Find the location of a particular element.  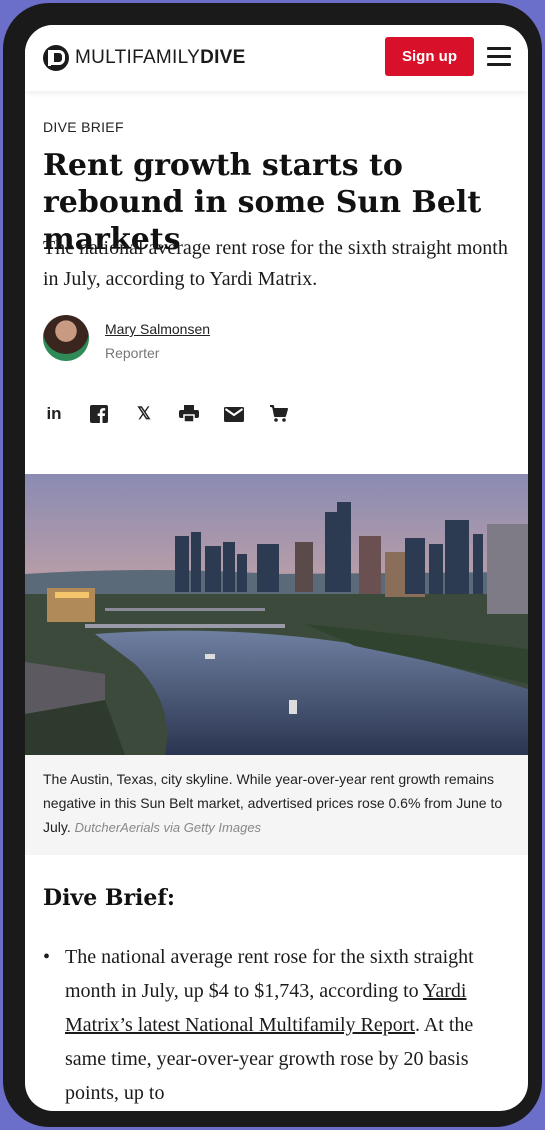

linkedin-icon: in is located at coordinates (54, 414).